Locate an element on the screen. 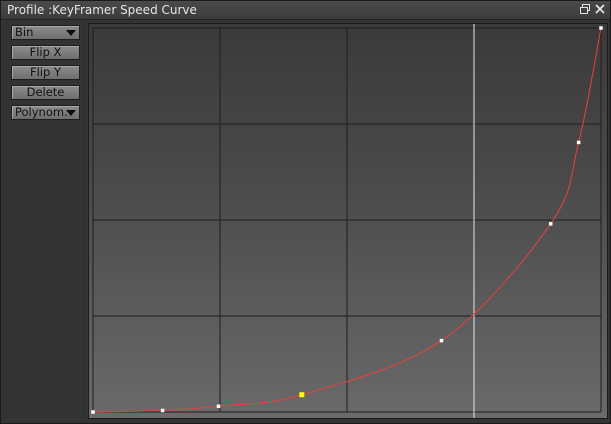 Image resolution: width=611 pixels, height=424 pixels. flip-x-button: Flip X is located at coordinates (45, 52).